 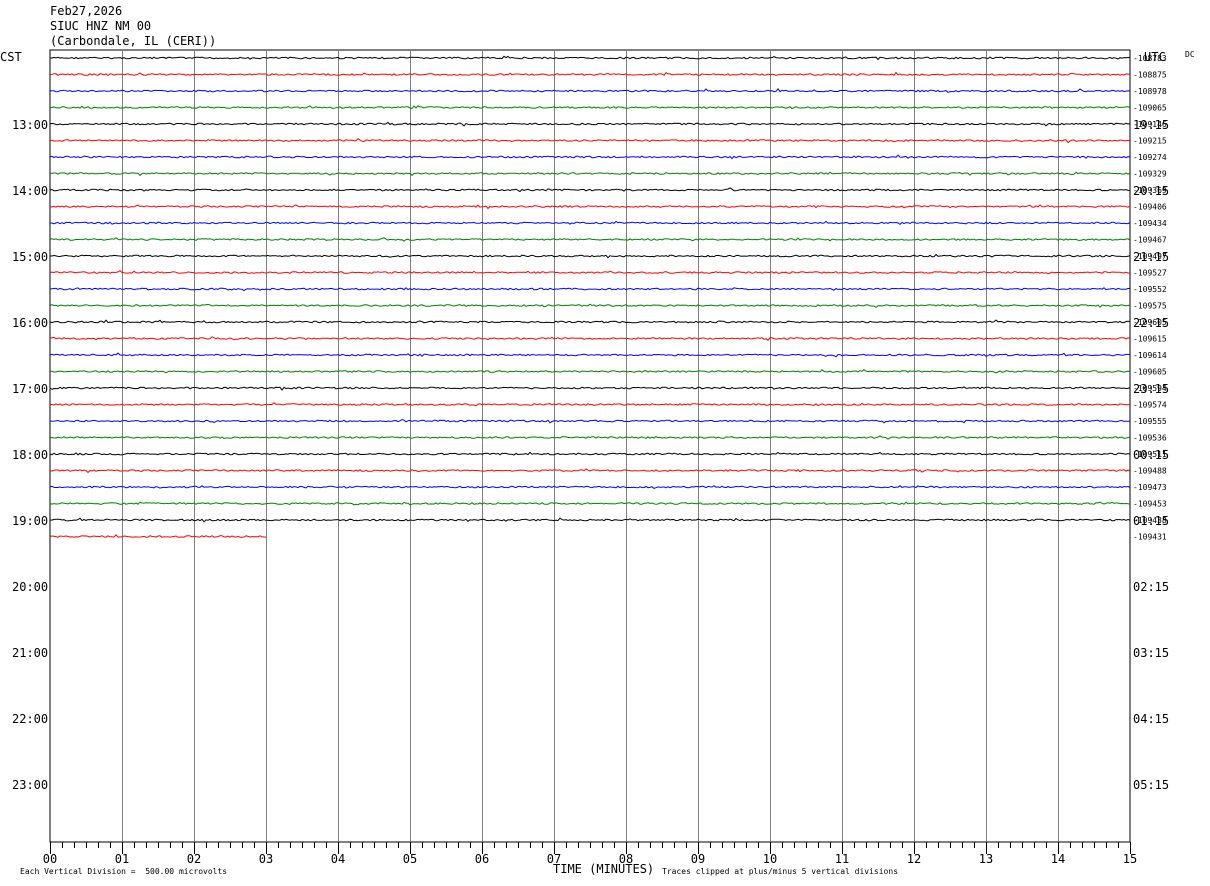 I want to click on trace-dc-label: -109065, so click(x=1150, y=108).